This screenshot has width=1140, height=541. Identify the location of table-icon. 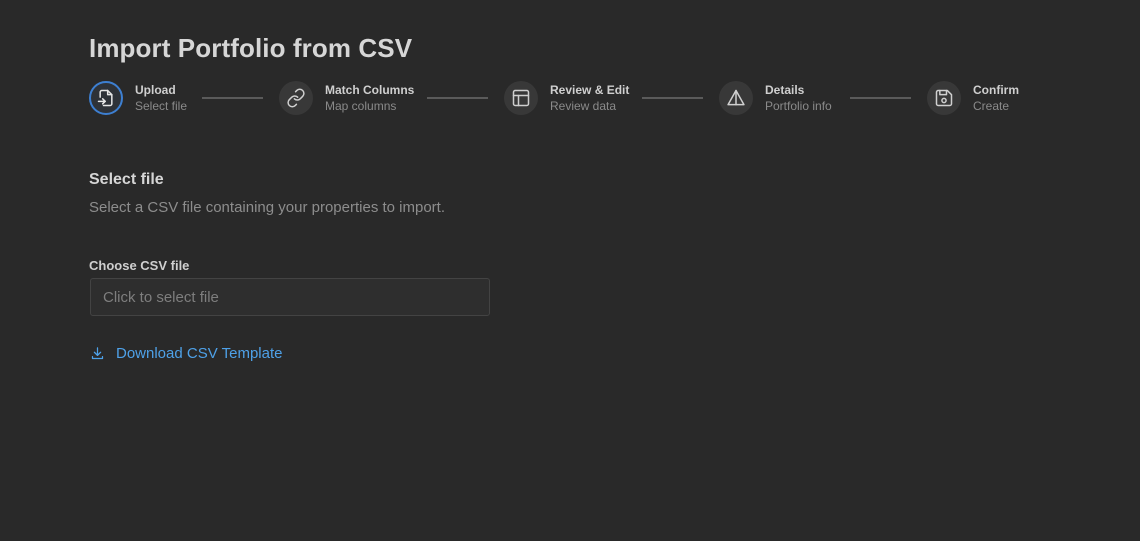
(521, 98).